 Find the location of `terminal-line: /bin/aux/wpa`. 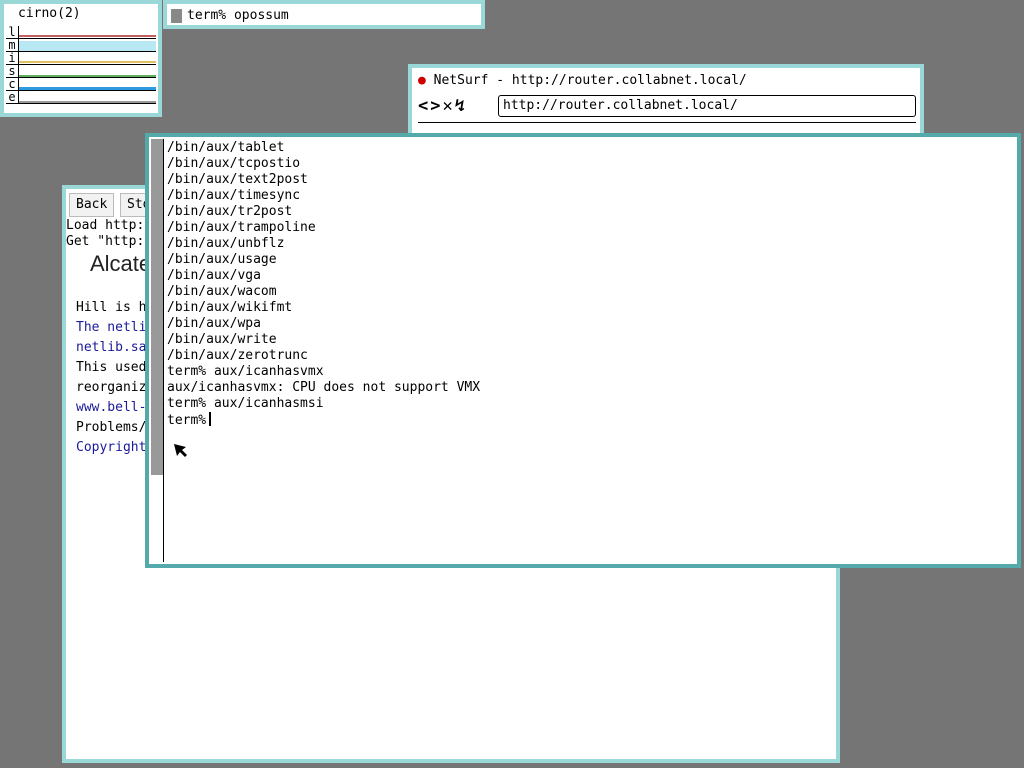

terminal-line: /bin/aux/wpa is located at coordinates (214, 323).